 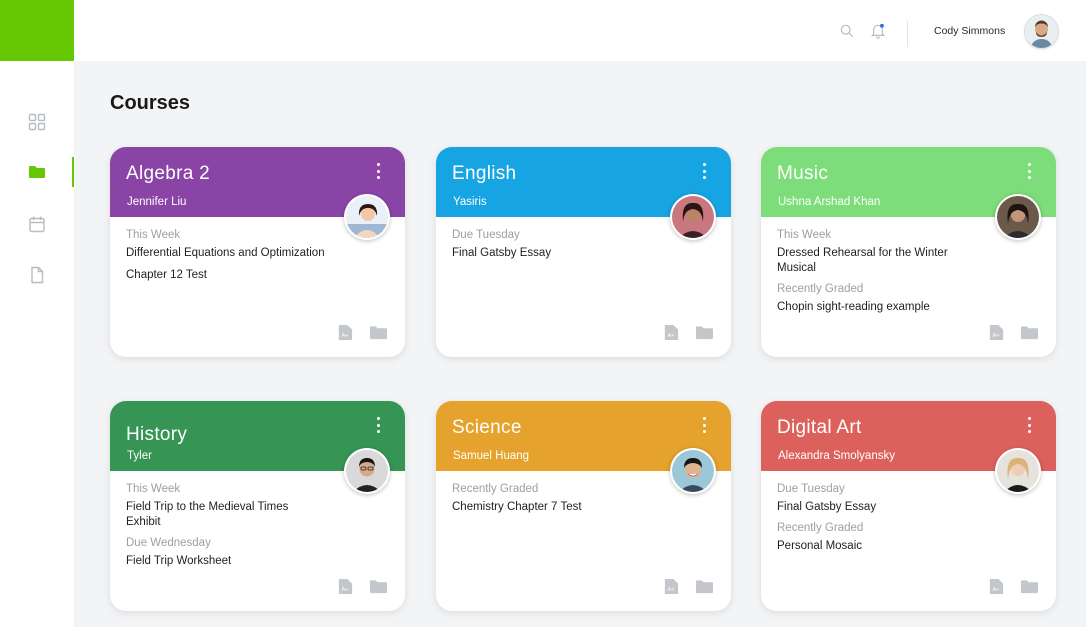 I want to click on assignment-item: Field Trip to the Medieval Times Exhibit, so click(x=226, y=515).